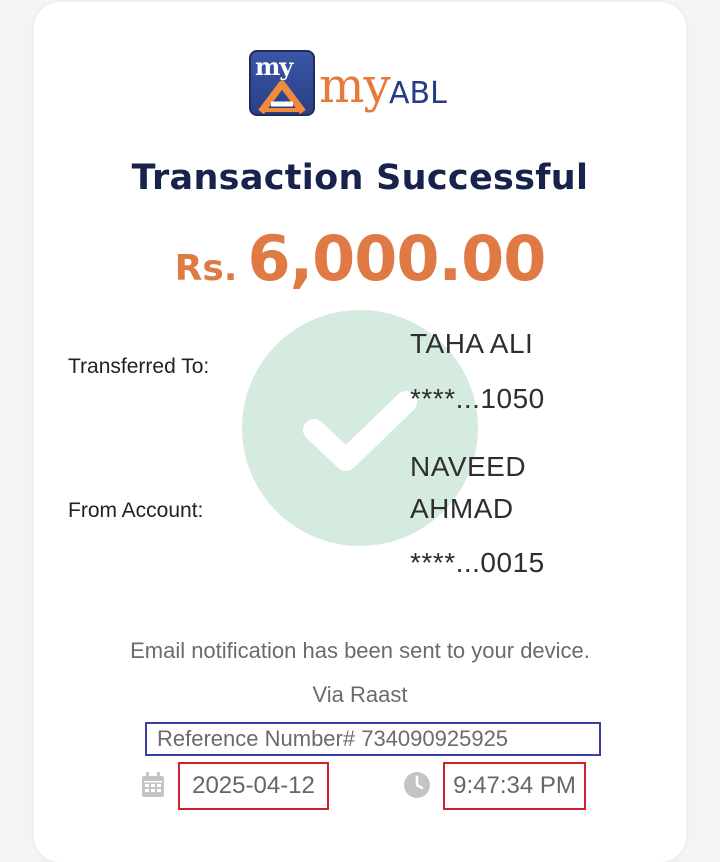 Image resolution: width=720 pixels, height=862 pixels. I want to click on logo-badge: my, so click(282, 83).